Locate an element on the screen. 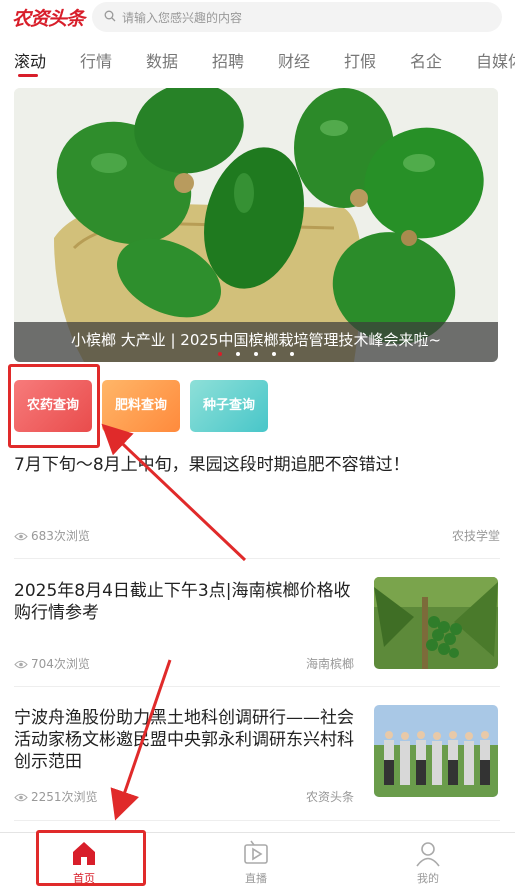 Image resolution: width=515 pixels, height=887 pixels. nav-profile: 我的 is located at coordinates (428, 860).